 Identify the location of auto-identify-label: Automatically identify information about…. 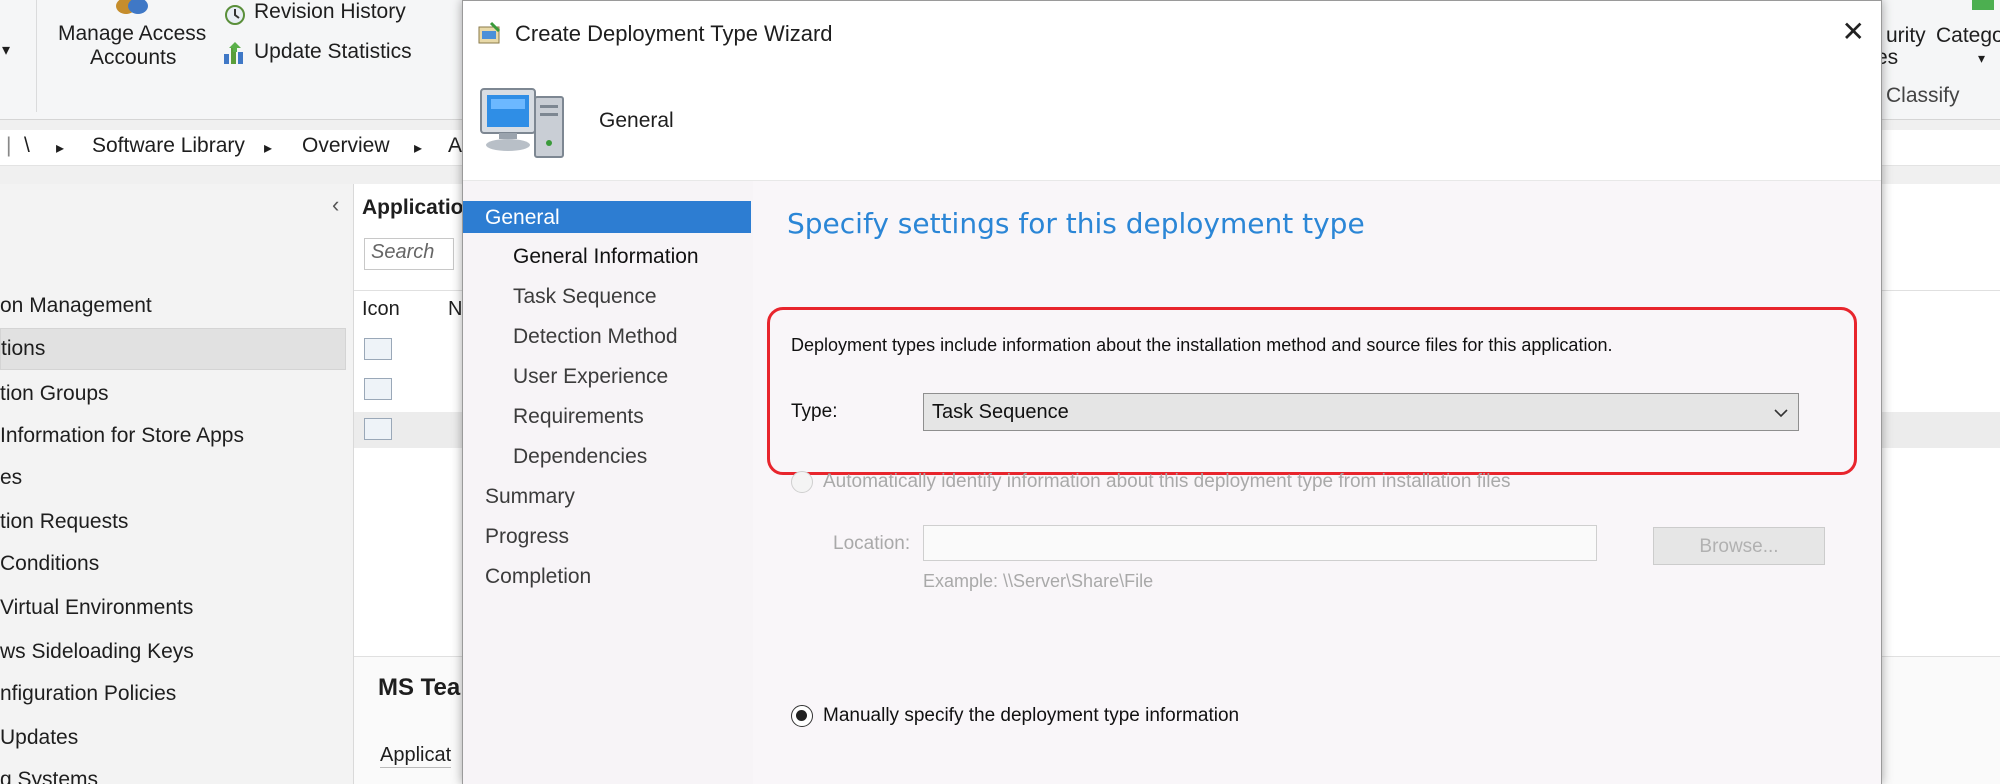
(1167, 481).